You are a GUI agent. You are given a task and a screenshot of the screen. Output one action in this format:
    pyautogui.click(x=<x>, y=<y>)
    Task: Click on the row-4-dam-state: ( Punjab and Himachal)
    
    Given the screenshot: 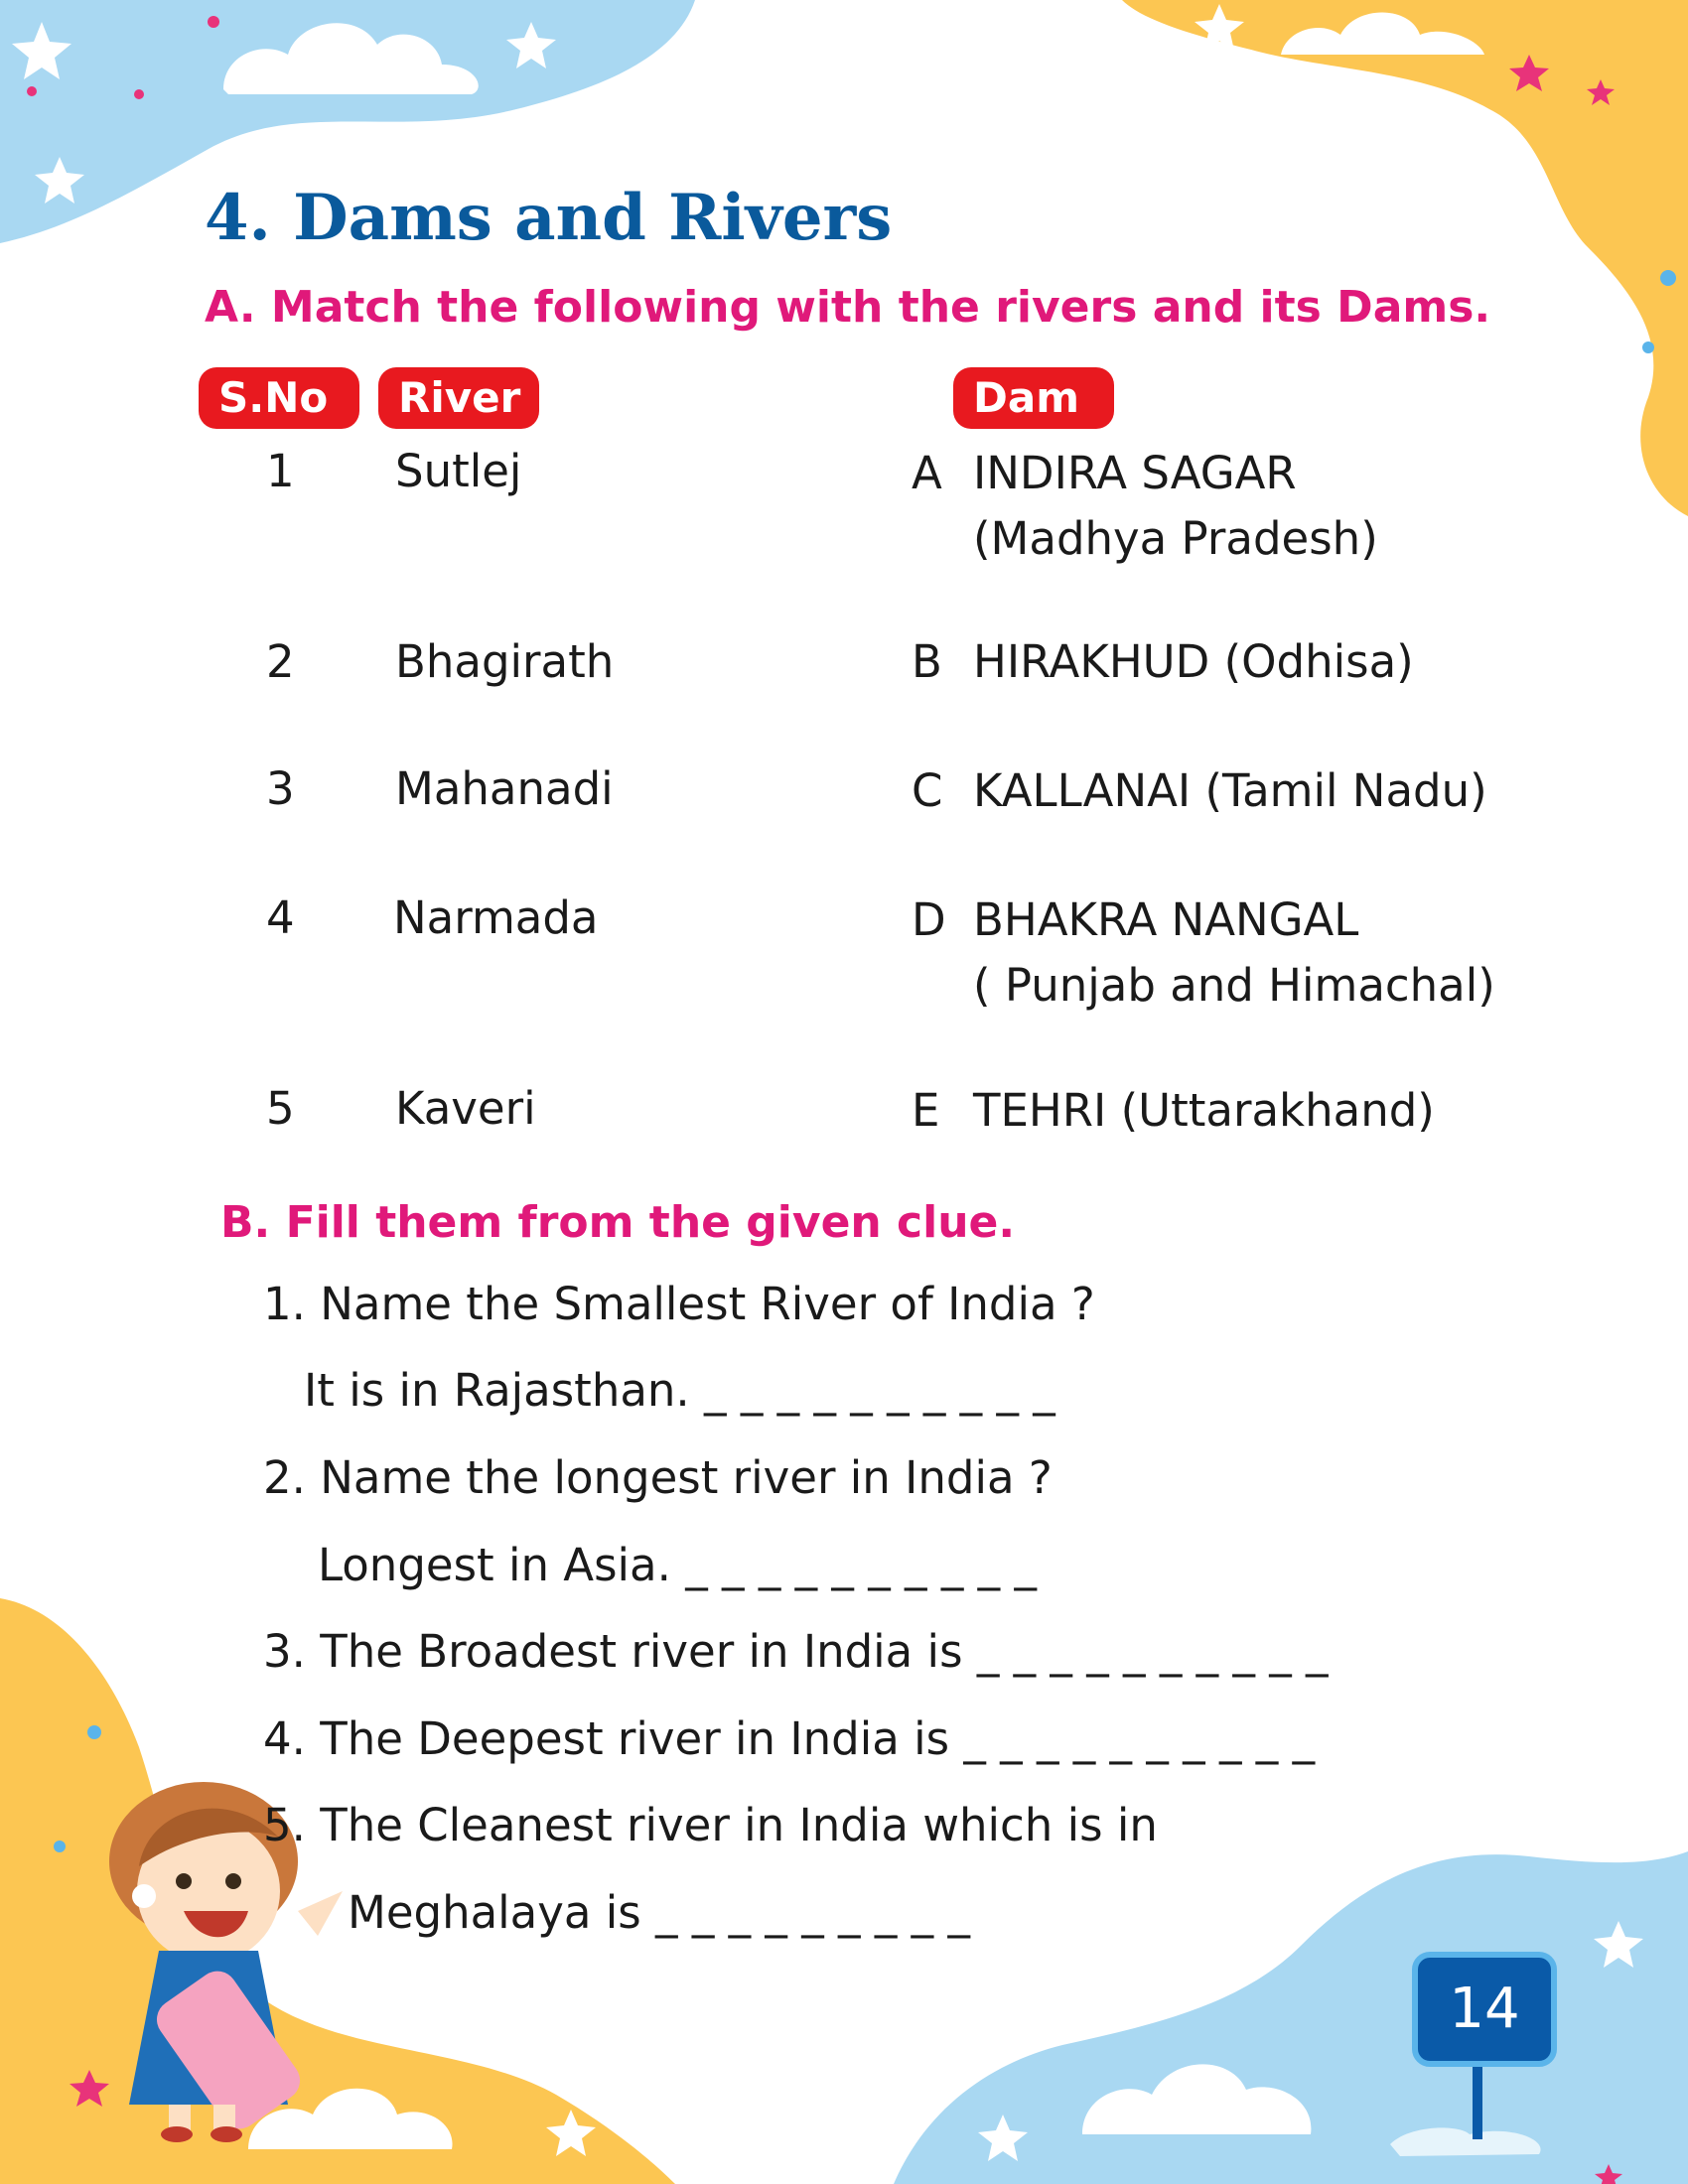 What is the action you would take?
    pyautogui.click(x=1234, y=985)
    